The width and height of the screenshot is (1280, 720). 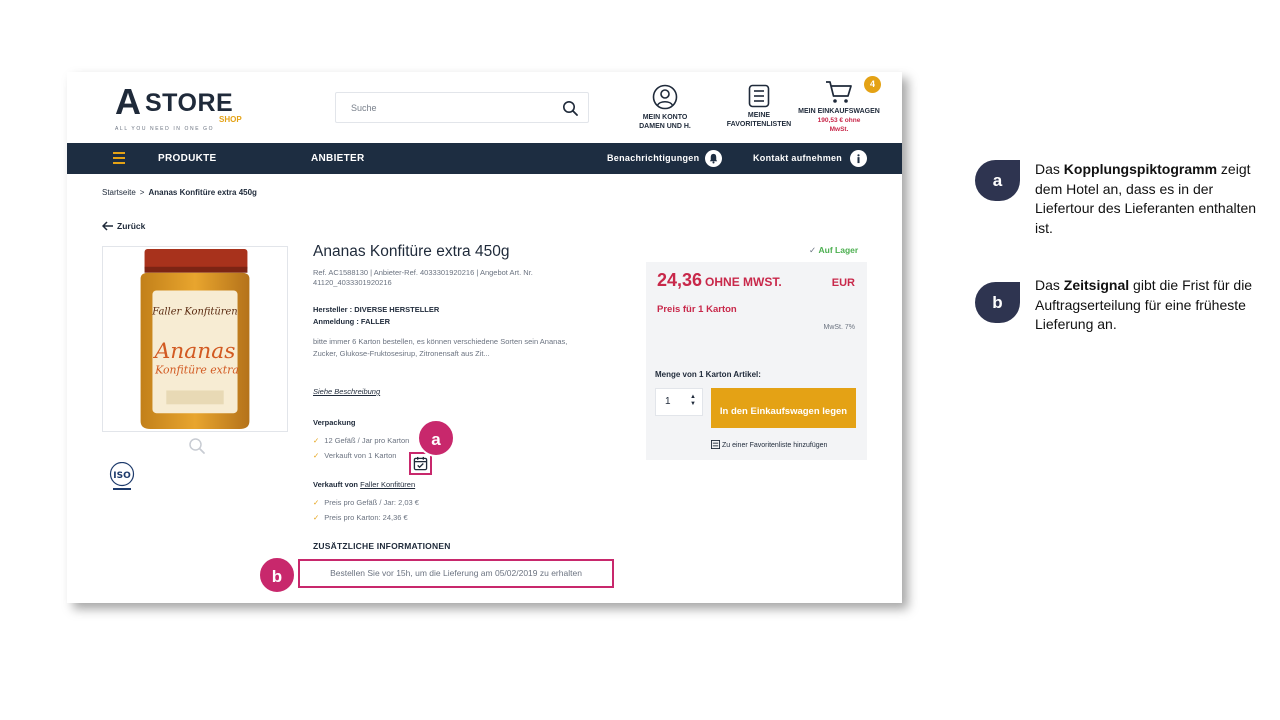 I want to click on jar-subname: Konfitüre extra, so click(x=196, y=370).